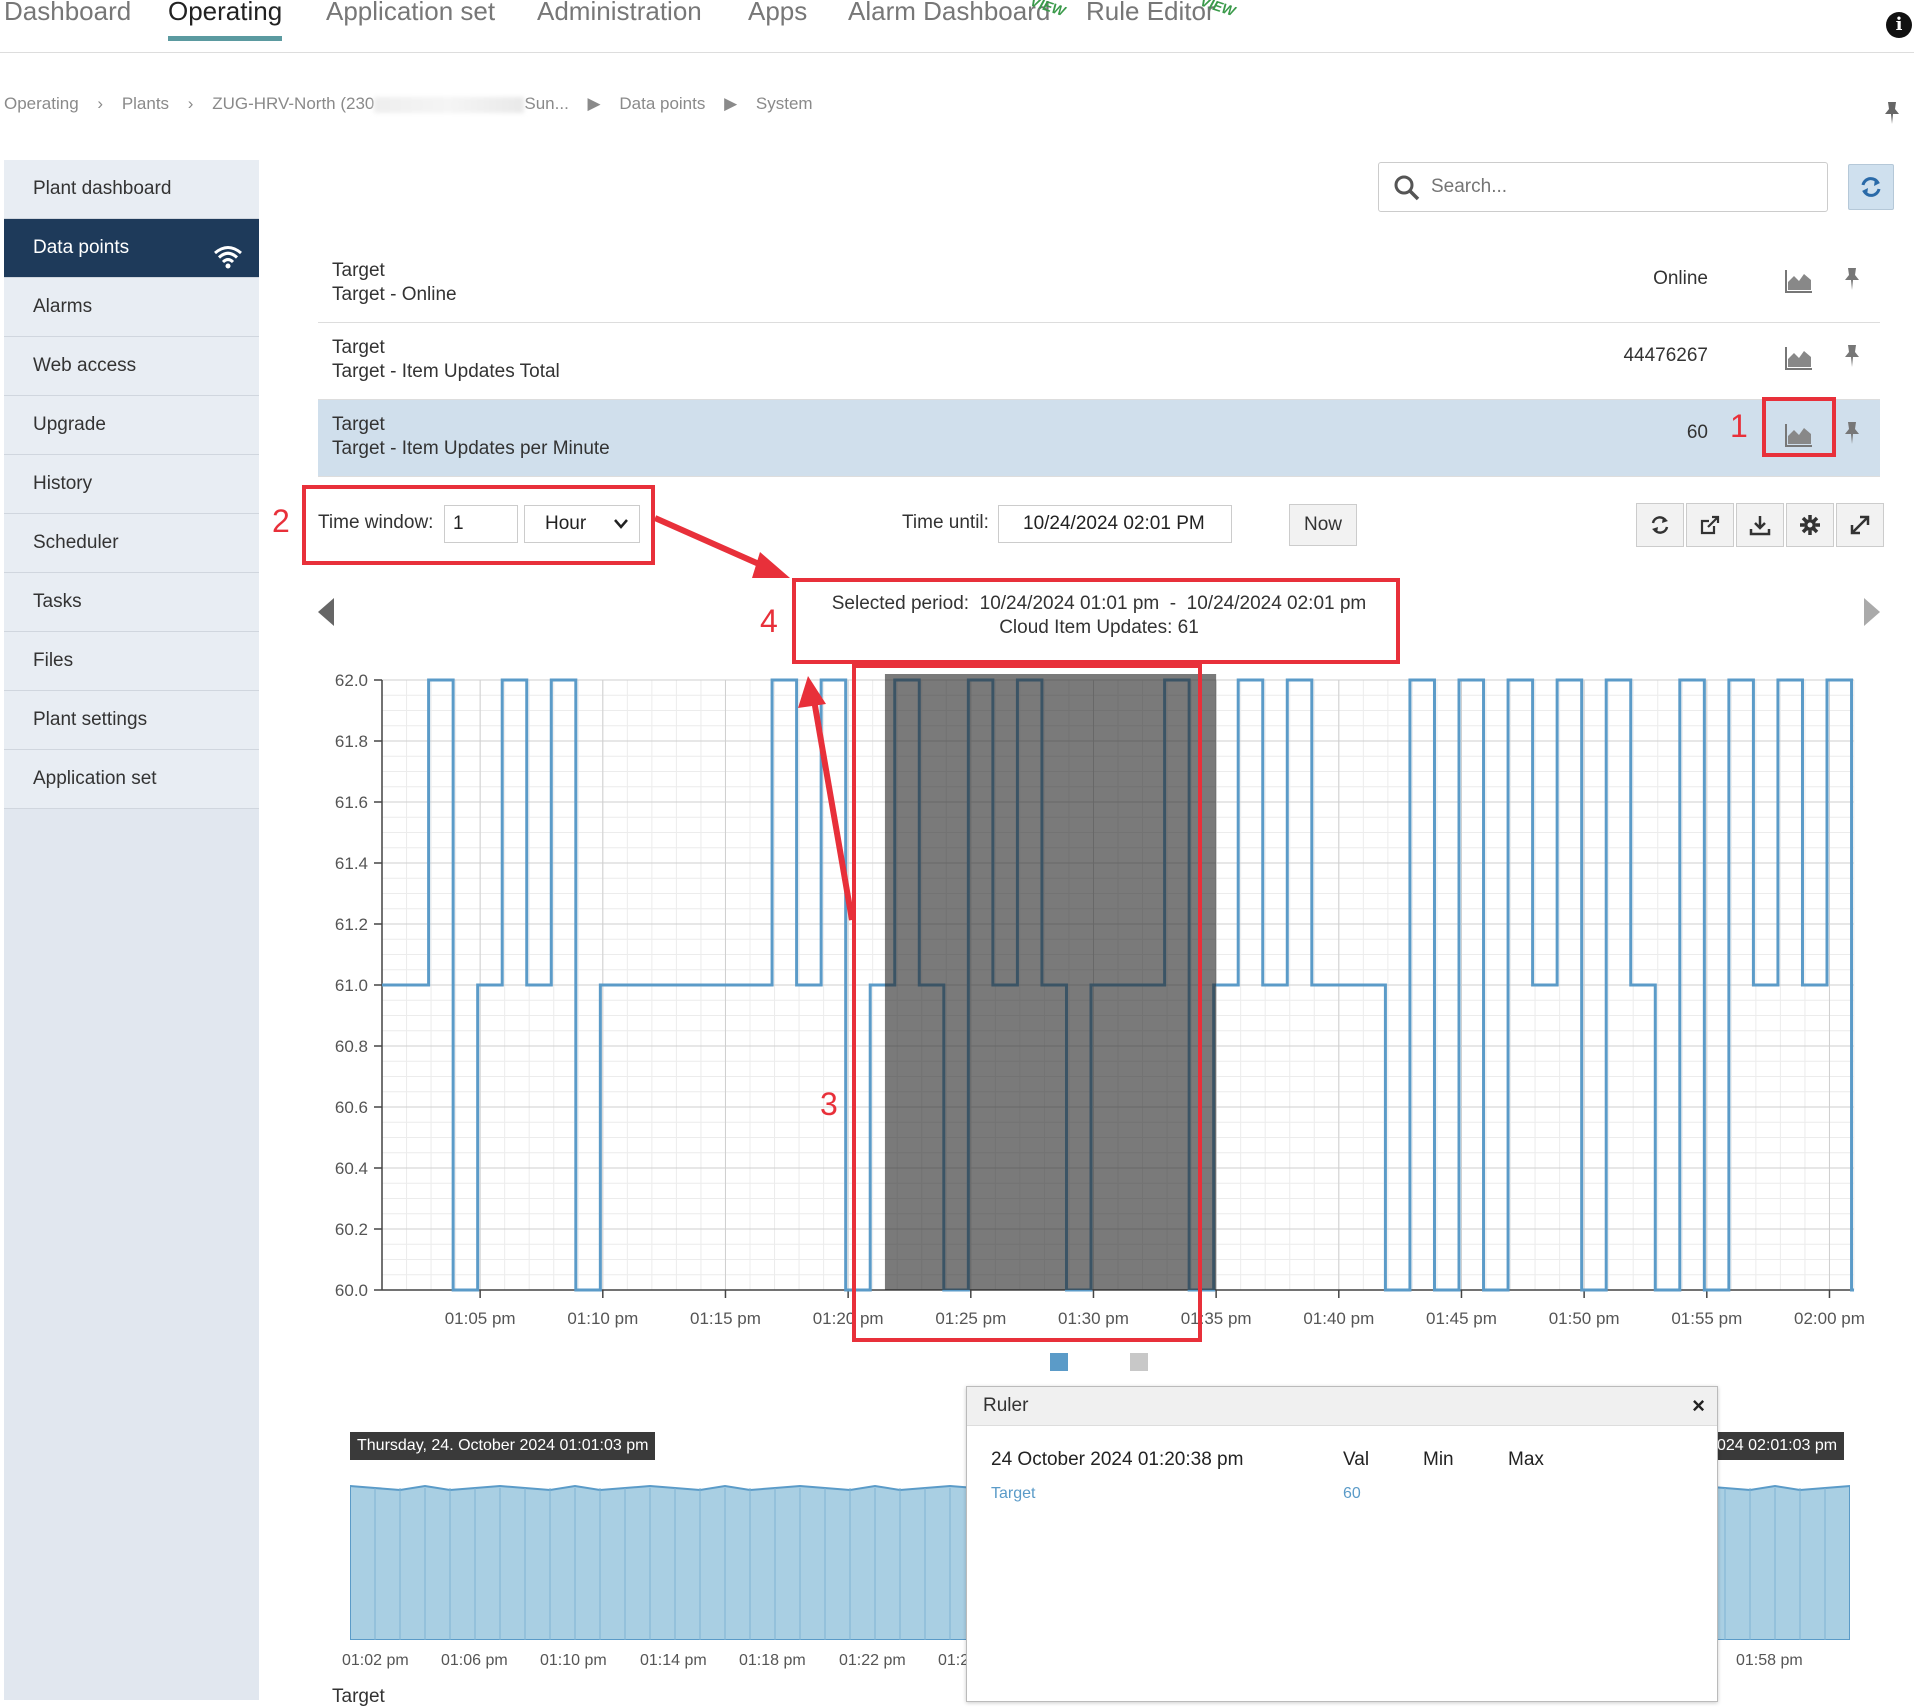  I want to click on search-box, so click(1603, 187).